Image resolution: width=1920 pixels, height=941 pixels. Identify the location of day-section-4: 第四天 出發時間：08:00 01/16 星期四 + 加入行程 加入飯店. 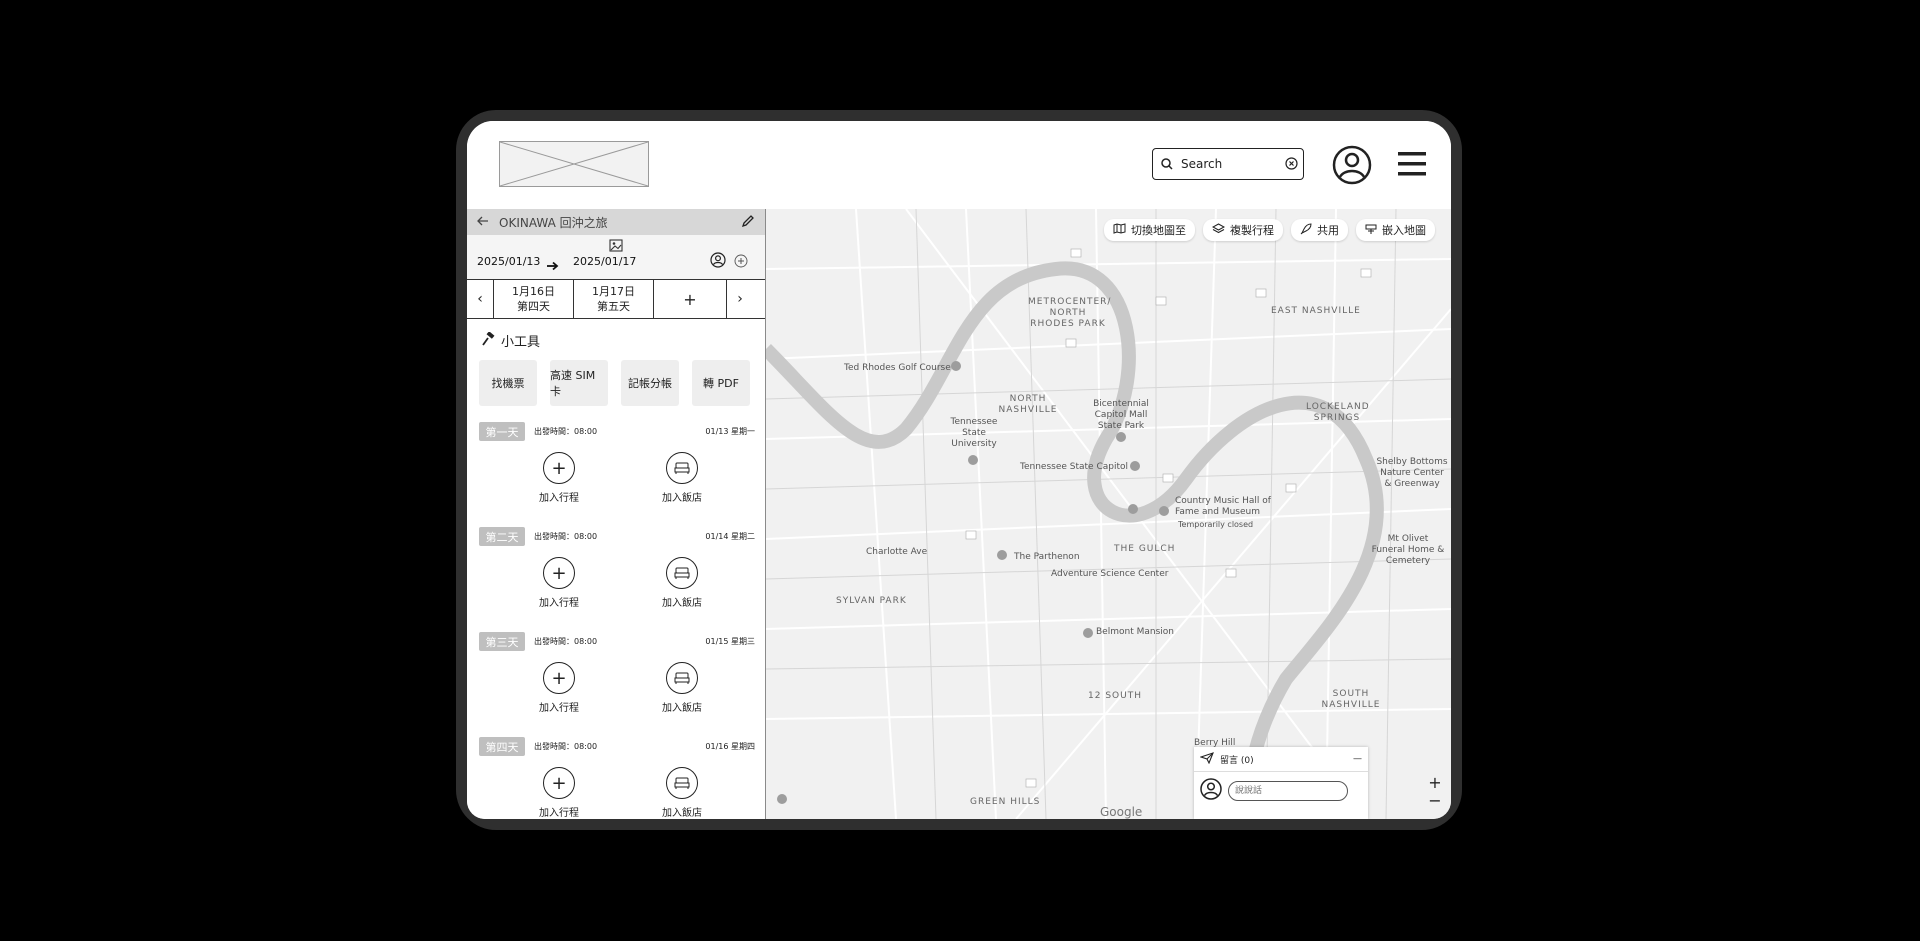
(616, 773).